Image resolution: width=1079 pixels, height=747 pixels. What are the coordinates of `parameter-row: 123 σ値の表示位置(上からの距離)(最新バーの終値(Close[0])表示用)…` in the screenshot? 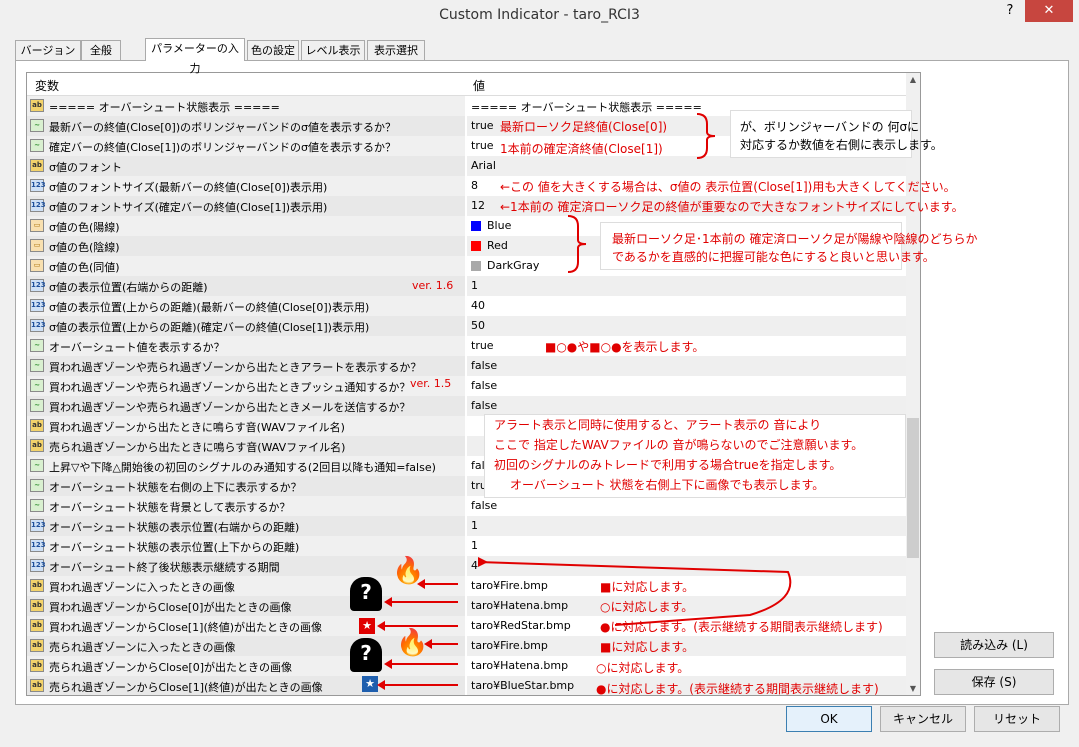 It's located at (467, 306).